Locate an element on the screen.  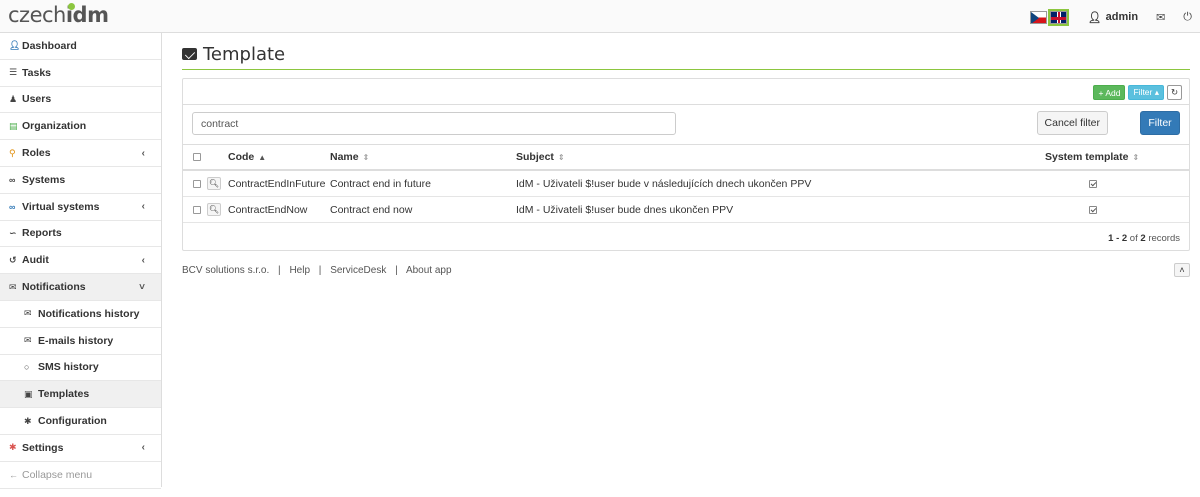
column-header-system-template: System template ⇕ is located at coordinates (1092, 157).